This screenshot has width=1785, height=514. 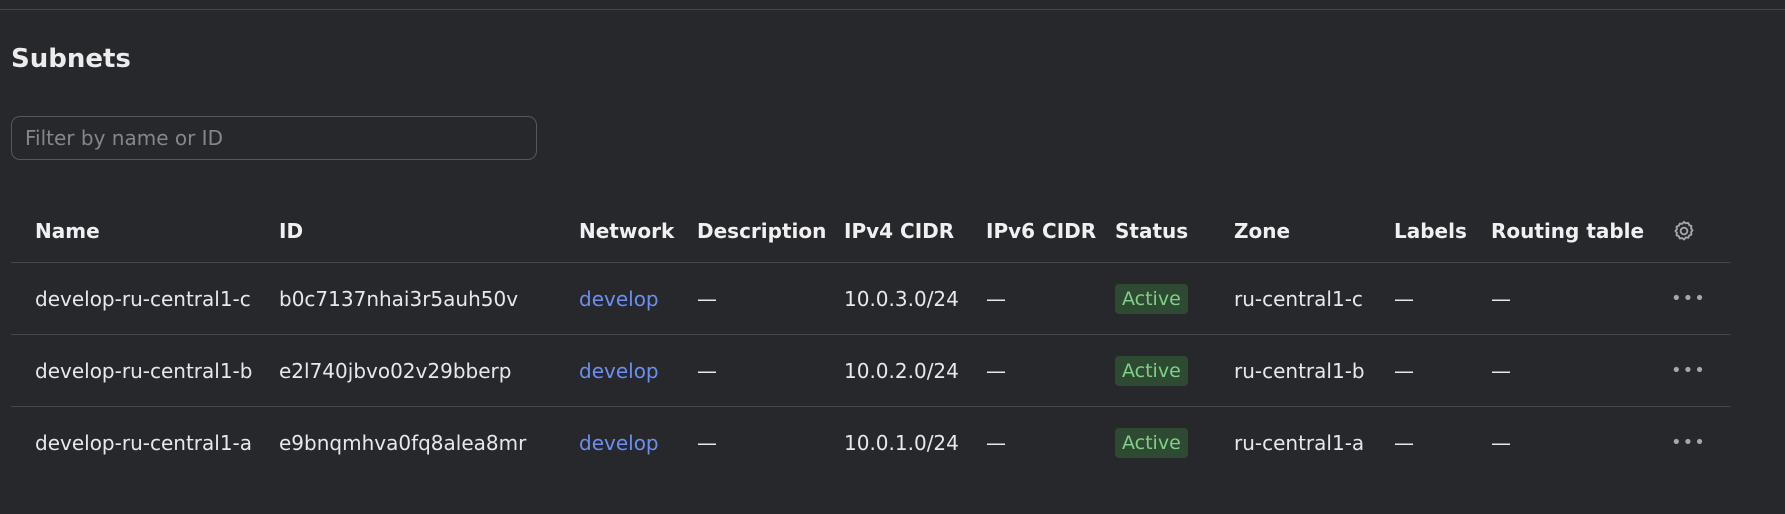 I want to click on header-zone: Zone, so click(x=1262, y=230).